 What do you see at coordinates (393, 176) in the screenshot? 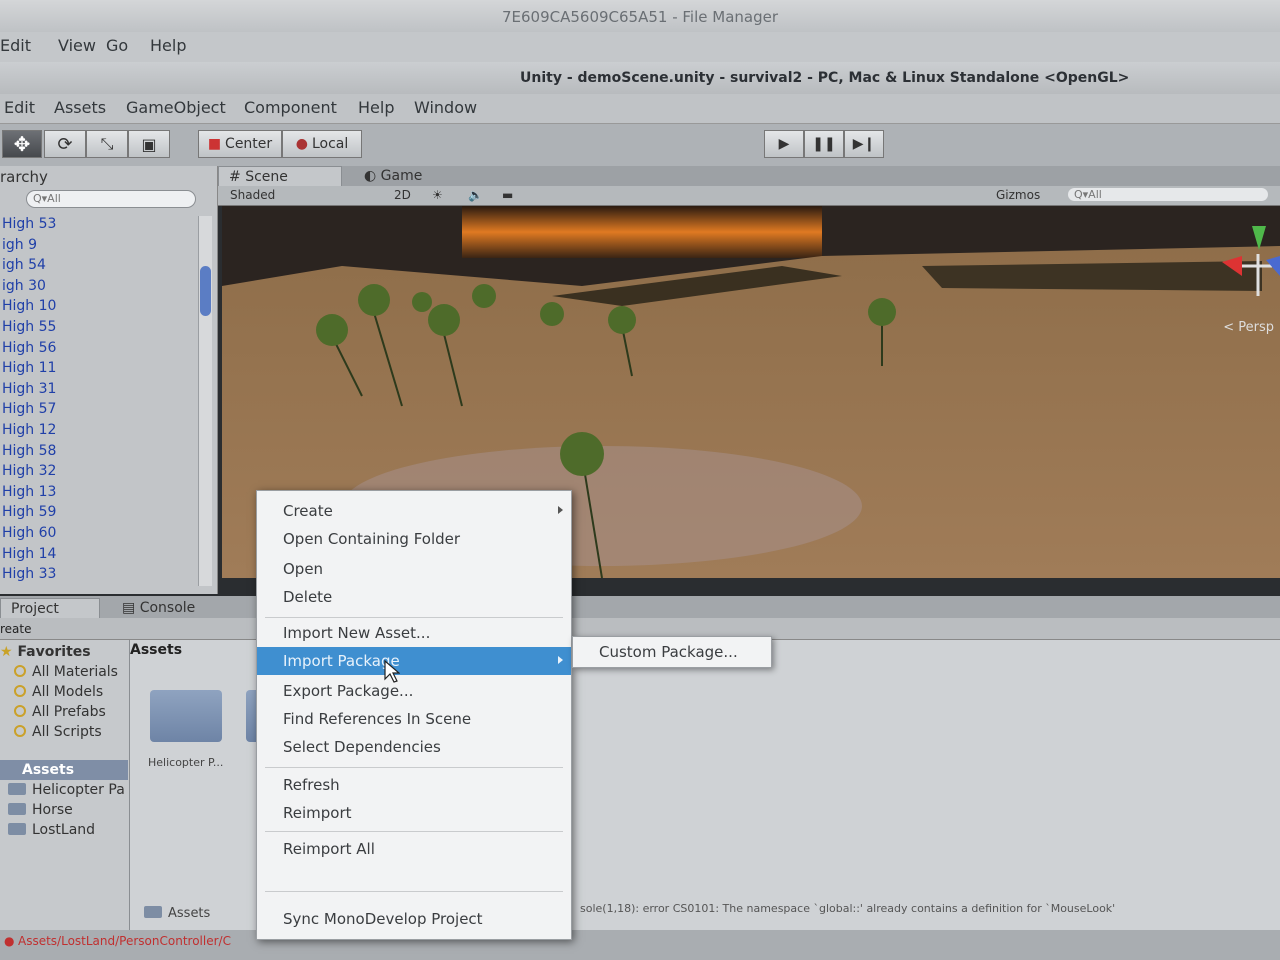
I see `tab-game: ◐ Game` at bounding box center [393, 176].